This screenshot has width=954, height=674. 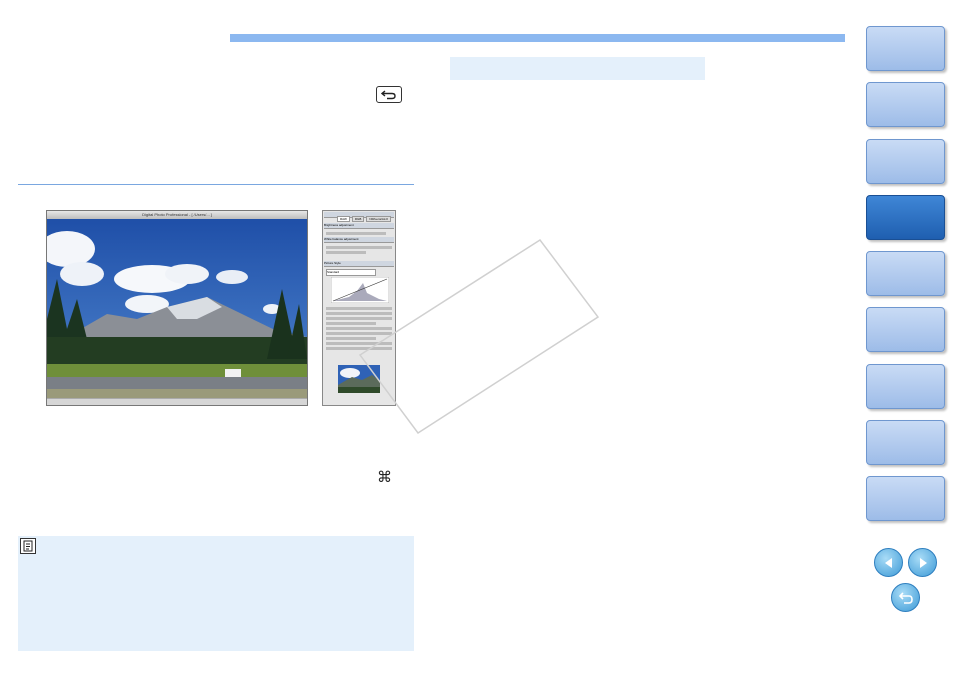 I want to click on section-divider, so click(x=216, y=184).